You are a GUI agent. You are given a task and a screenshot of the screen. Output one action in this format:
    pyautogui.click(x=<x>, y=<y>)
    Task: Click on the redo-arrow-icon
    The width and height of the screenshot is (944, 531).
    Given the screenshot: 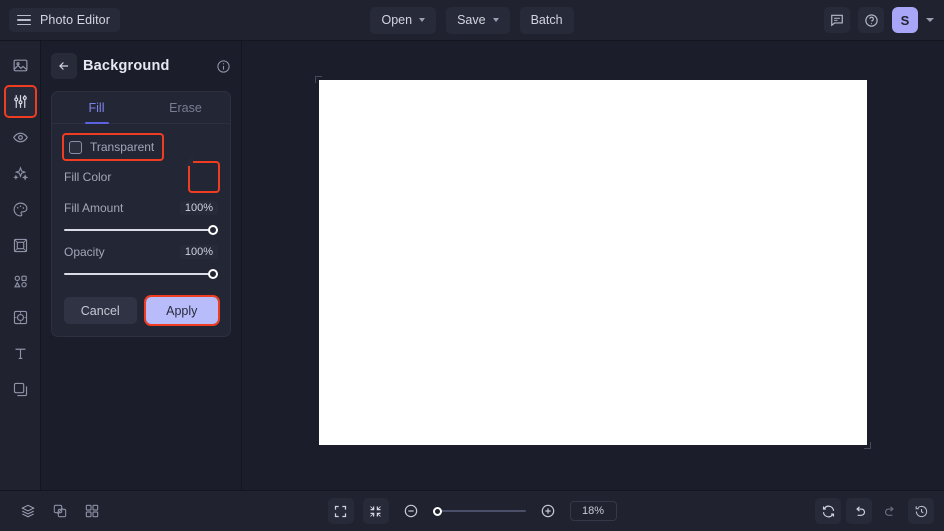 What is the action you would take?
    pyautogui.click(x=889, y=510)
    